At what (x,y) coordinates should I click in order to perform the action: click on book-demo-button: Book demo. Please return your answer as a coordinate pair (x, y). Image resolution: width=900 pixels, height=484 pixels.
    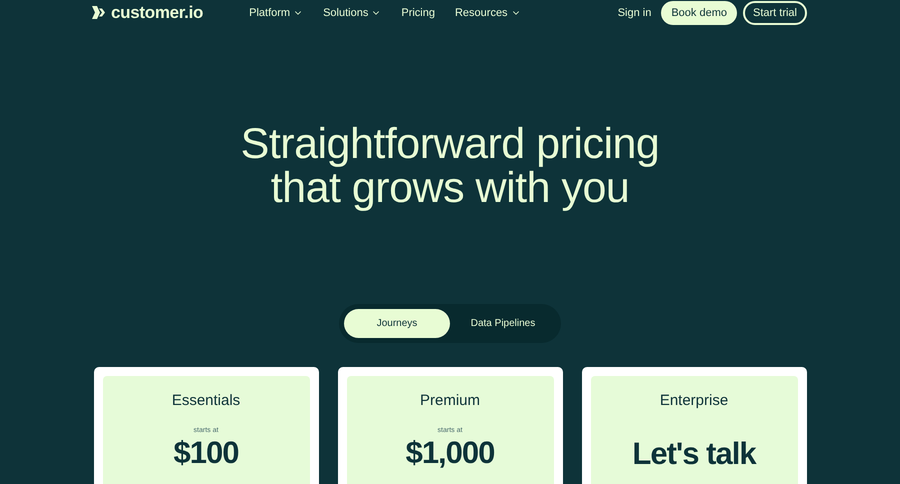
    Looking at the image, I should click on (699, 12).